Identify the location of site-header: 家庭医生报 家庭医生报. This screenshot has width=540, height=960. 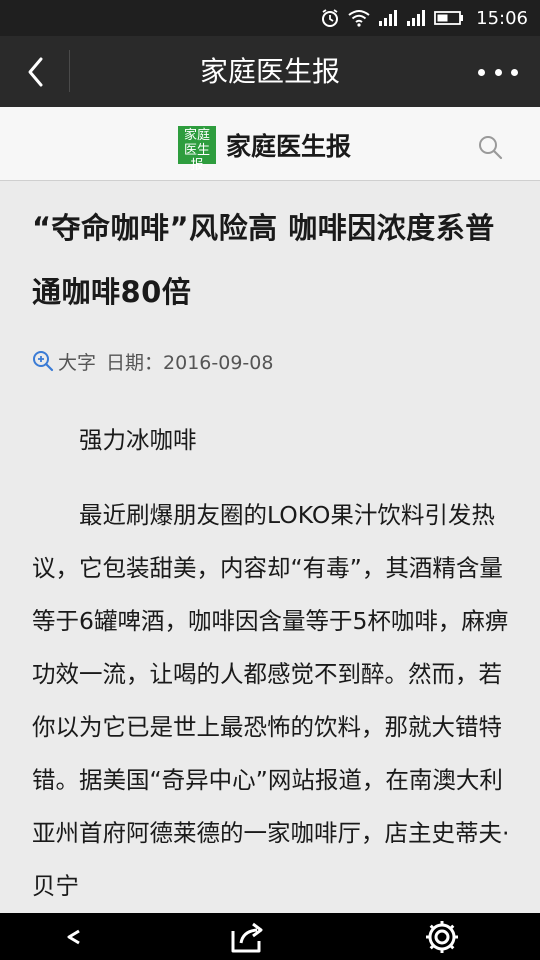
(270, 144).